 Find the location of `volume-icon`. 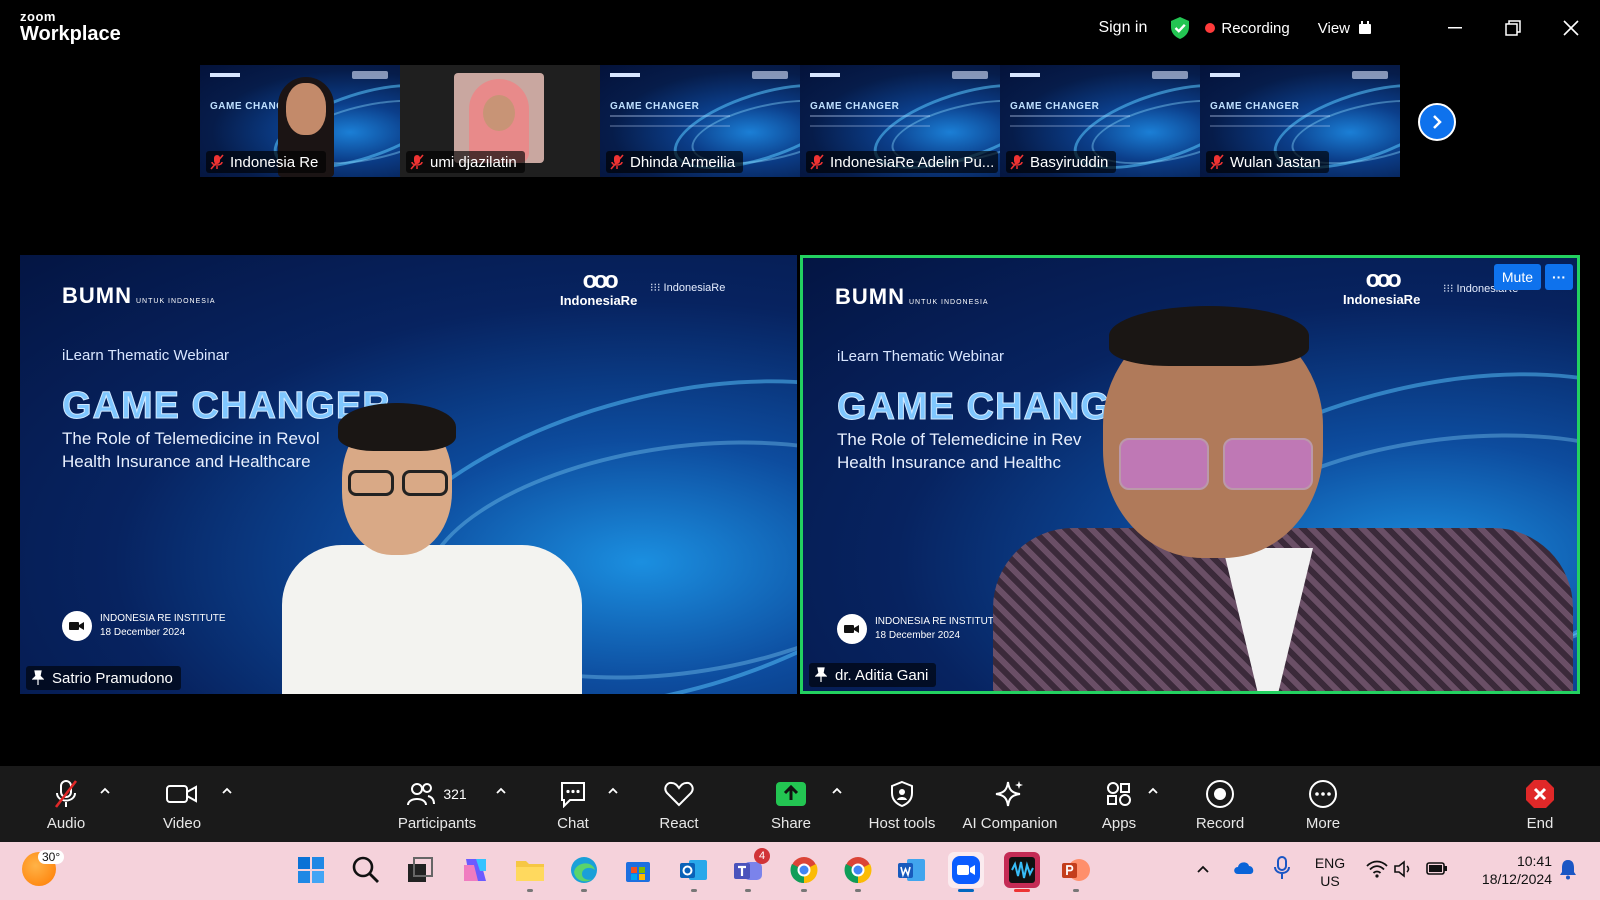

volume-icon is located at coordinates (1404, 869).